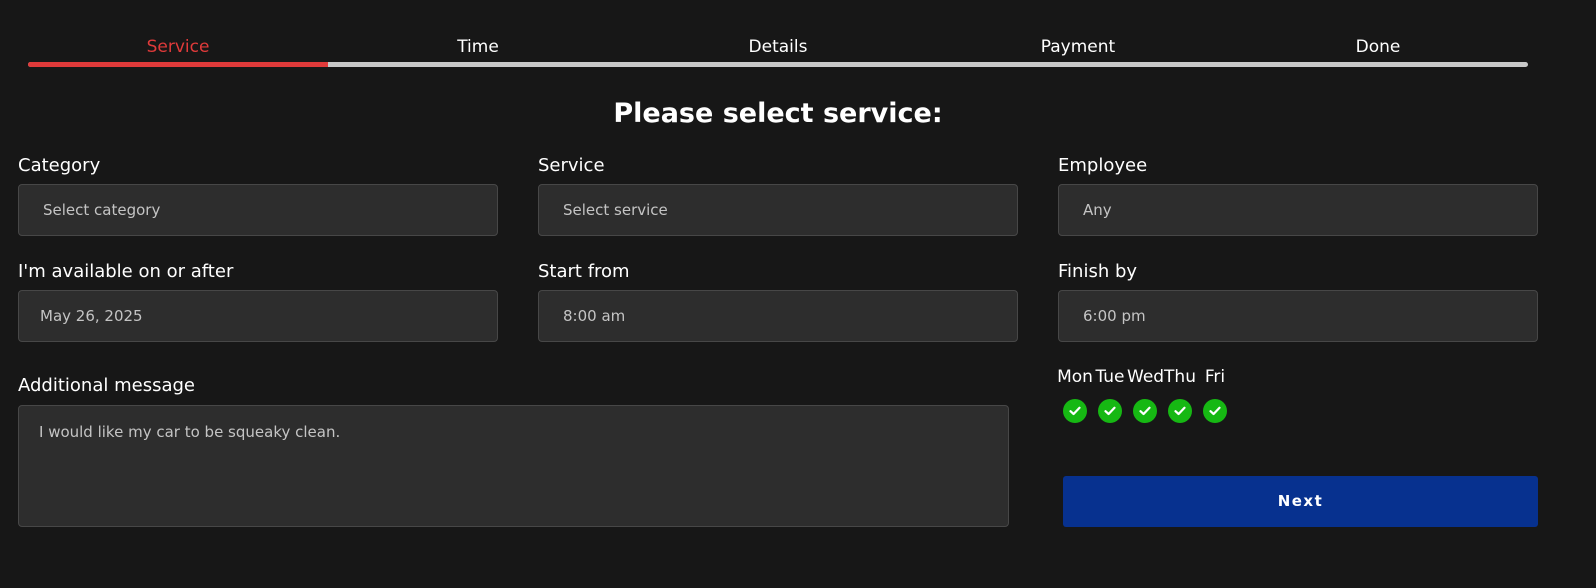 The image size is (1596, 588). What do you see at coordinates (126, 271) in the screenshot?
I see `available-date-label: I'm available on or after` at bounding box center [126, 271].